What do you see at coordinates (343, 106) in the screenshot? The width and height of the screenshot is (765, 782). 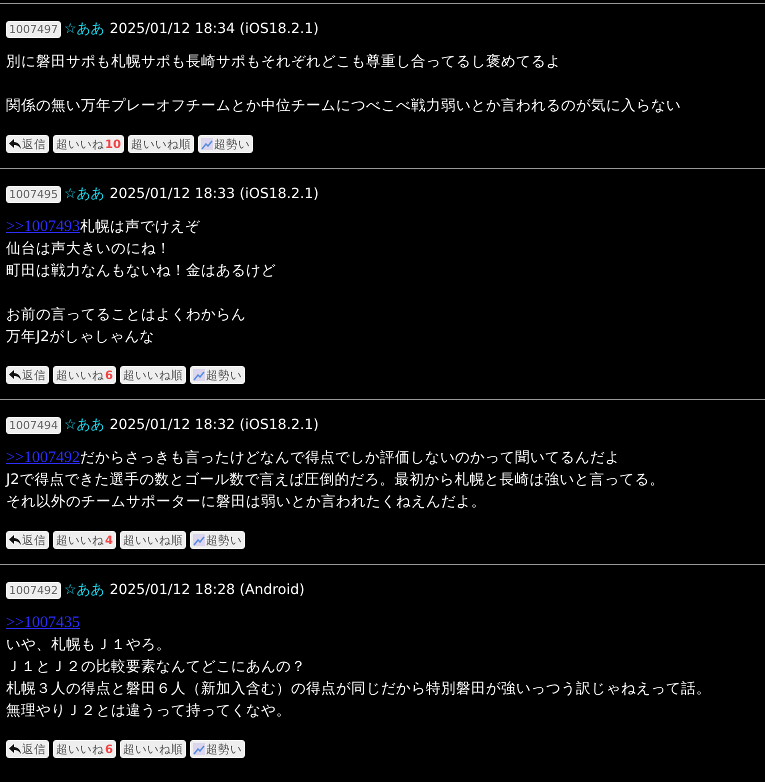 I see `post-text: 関係の無い万年プレーオフチームとか中位チームにつべこべ戦力弱いとか言われるのが気に入らない` at bounding box center [343, 106].